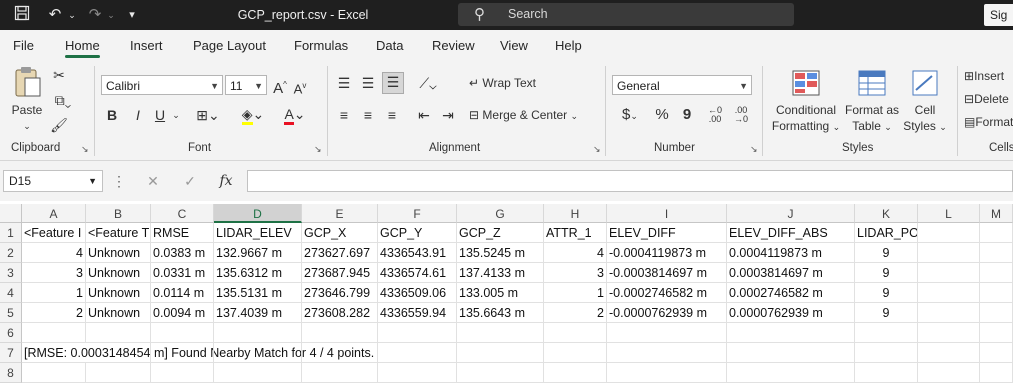  What do you see at coordinates (258, 313) in the screenshot?
I see `cell-d5: 137.4039 m` at bounding box center [258, 313].